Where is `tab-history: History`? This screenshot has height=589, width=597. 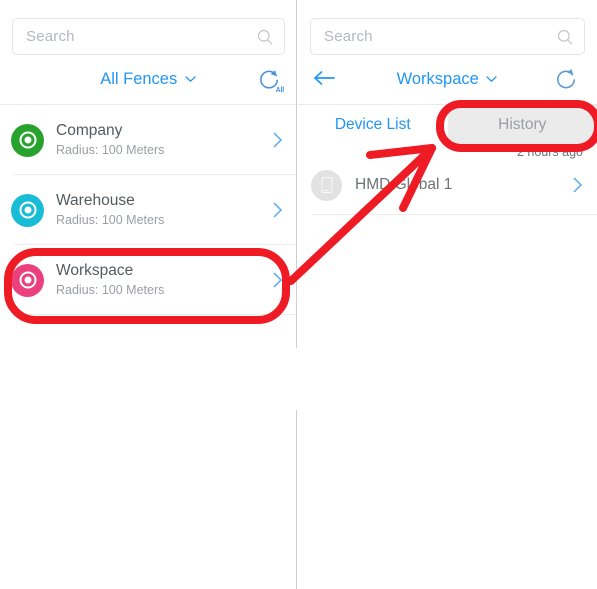
tab-history: History is located at coordinates (522, 124).